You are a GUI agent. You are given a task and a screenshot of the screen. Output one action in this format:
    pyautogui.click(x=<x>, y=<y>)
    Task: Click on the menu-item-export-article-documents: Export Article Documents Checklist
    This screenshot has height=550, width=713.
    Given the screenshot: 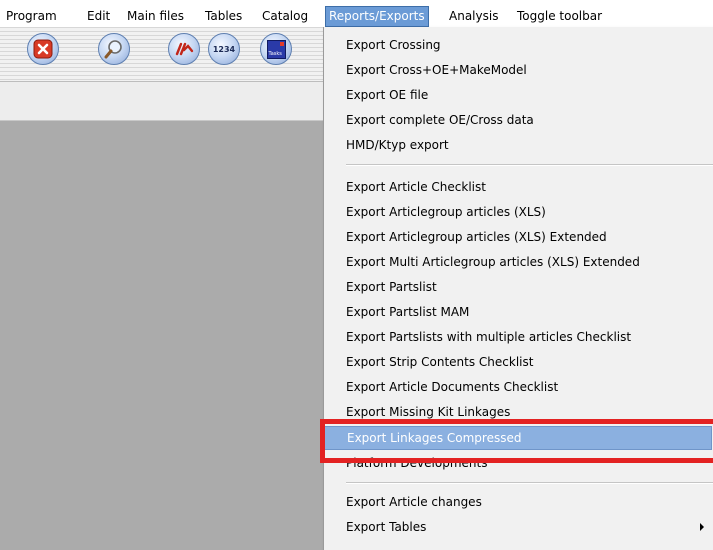 What is the action you would take?
    pyautogui.click(x=518, y=387)
    